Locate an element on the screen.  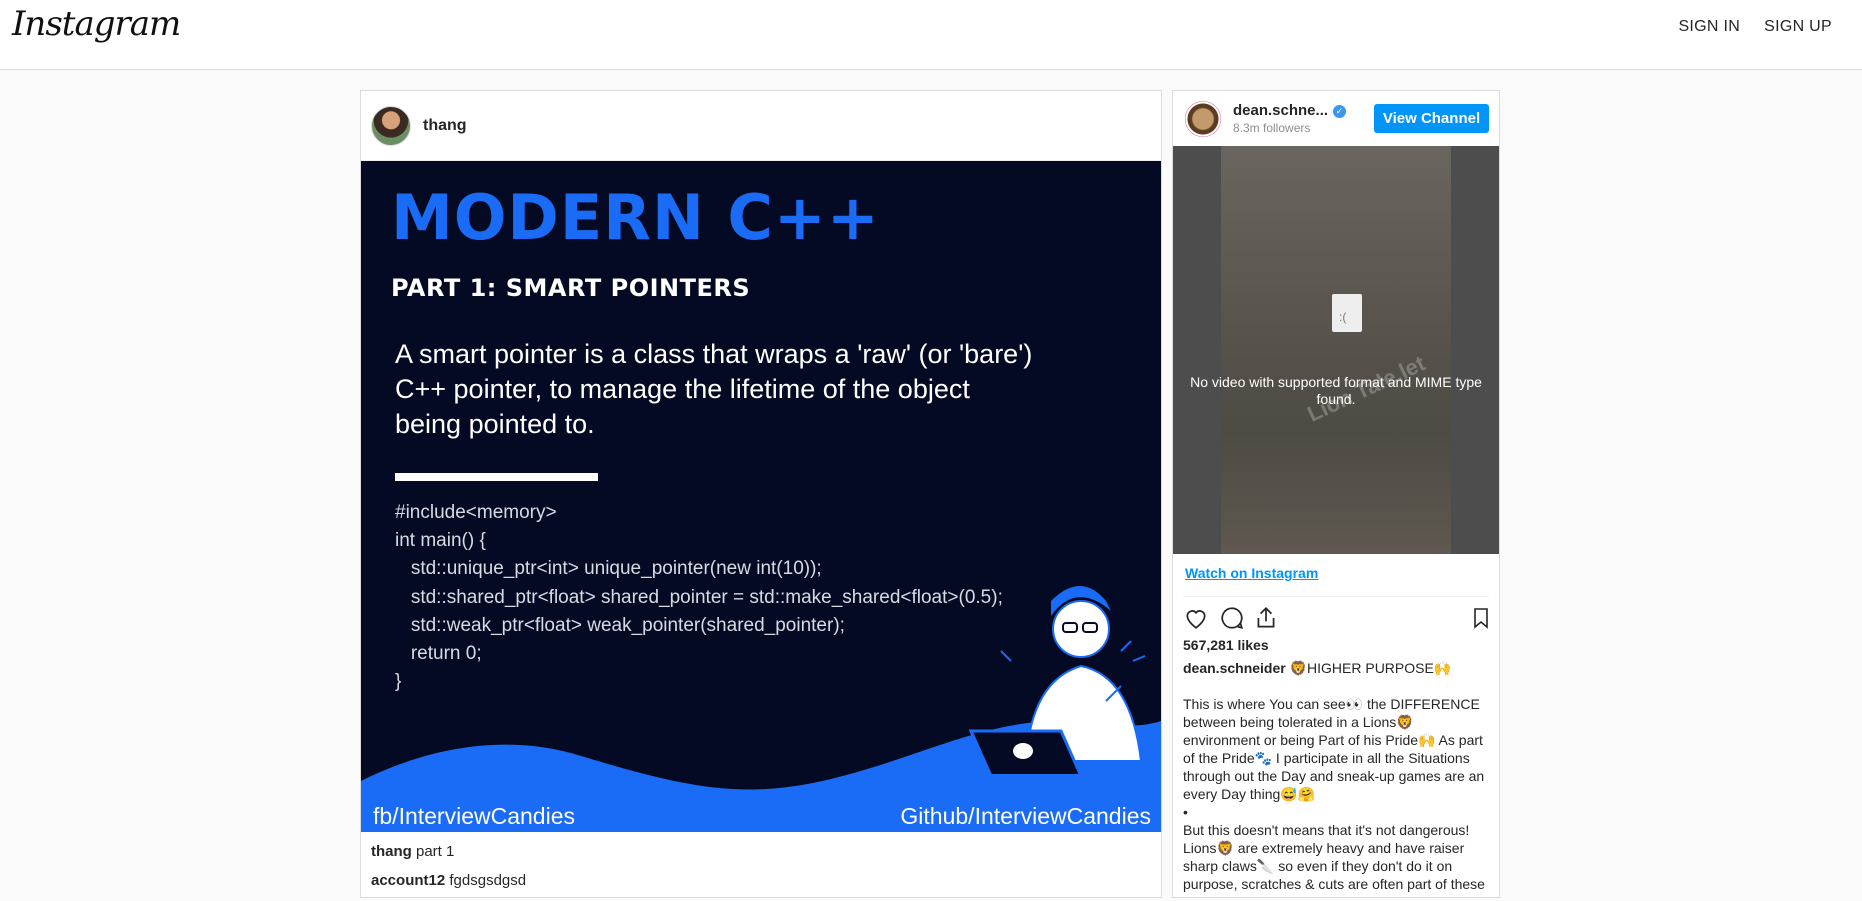
top-bar: Instagram SIGN IN SIGN UP is located at coordinates (931, 35).